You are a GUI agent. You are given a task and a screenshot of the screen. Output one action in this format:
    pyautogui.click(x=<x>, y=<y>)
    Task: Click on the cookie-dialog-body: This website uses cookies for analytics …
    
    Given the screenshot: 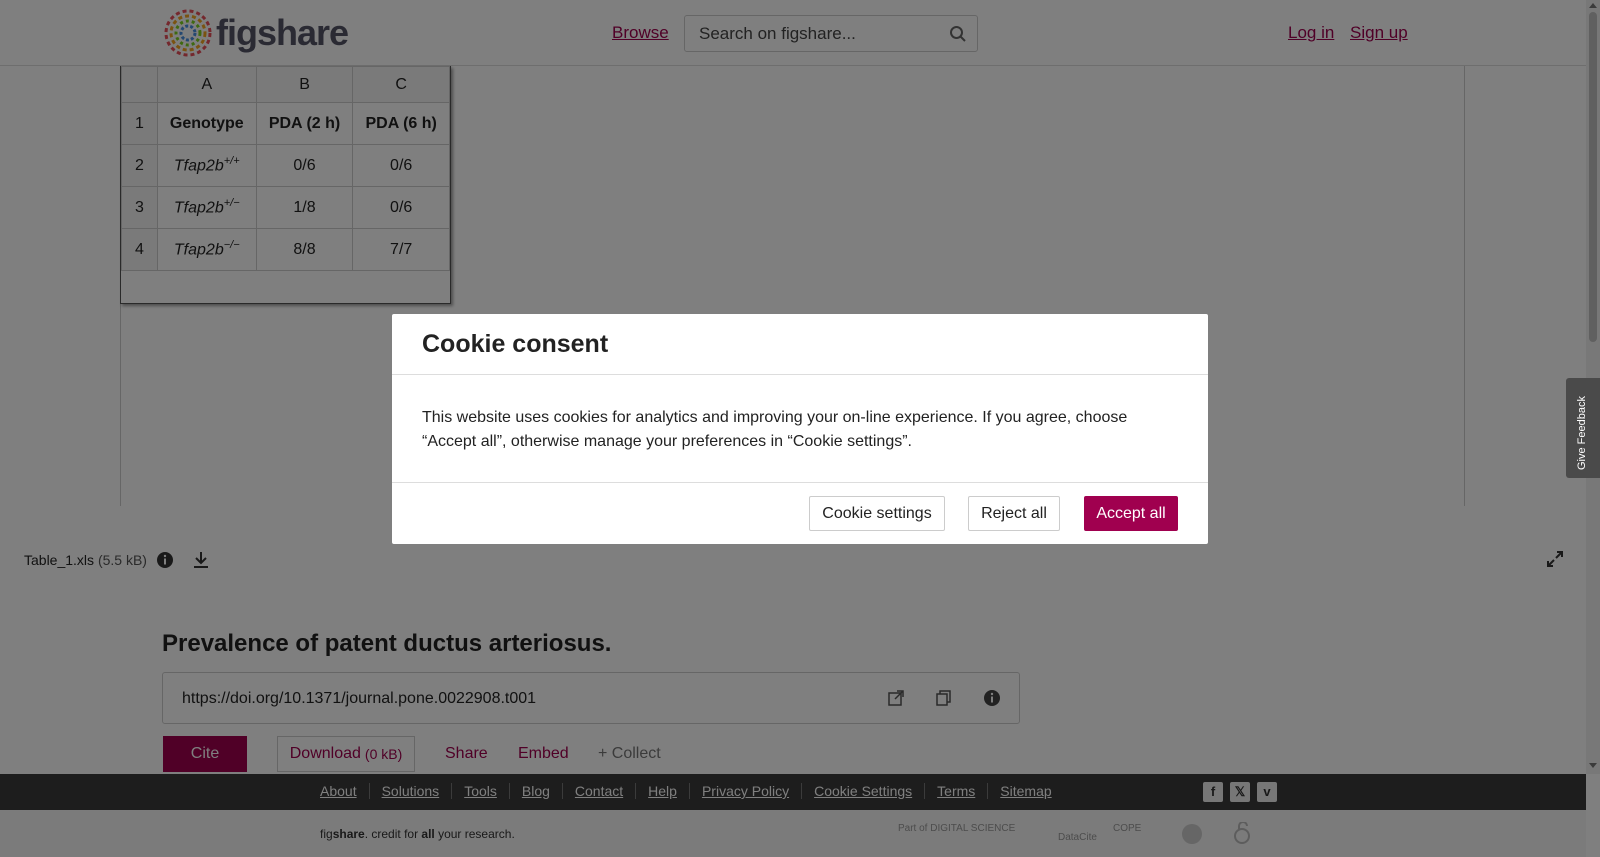 What is the action you would take?
    pyautogui.click(x=775, y=429)
    